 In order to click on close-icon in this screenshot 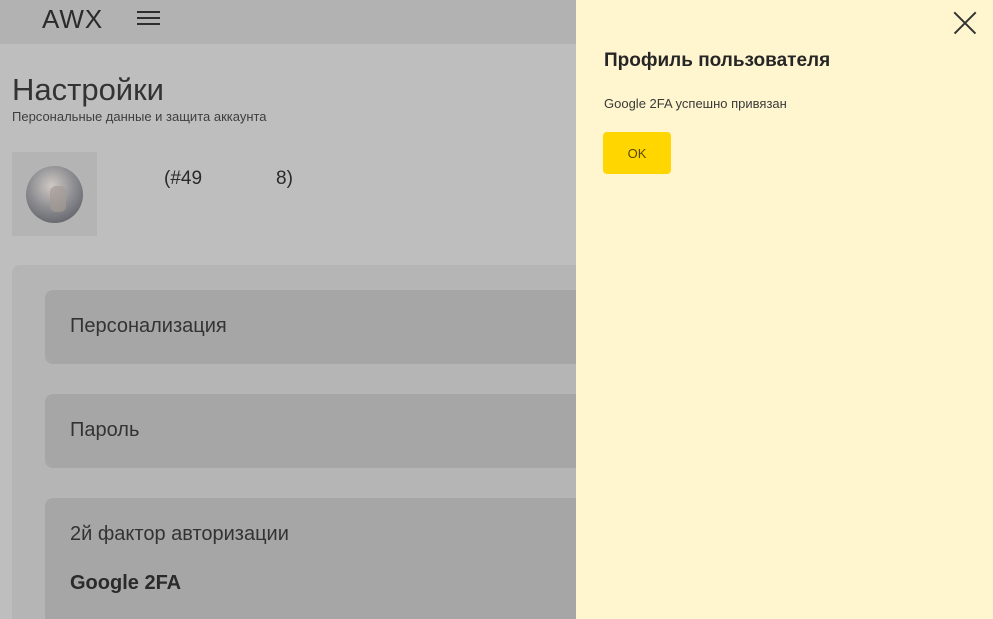, I will do `click(965, 23)`.